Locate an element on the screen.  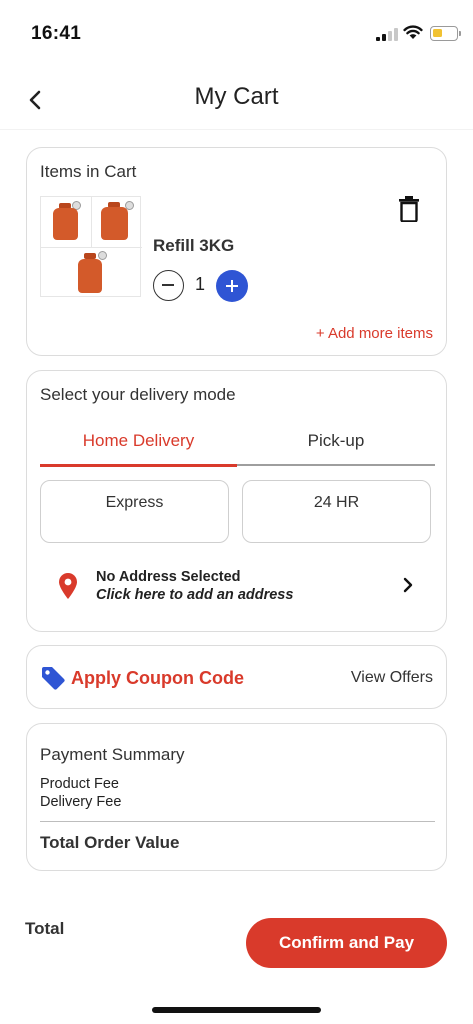
coupon-card: Apply Coupon Code View Offers is located at coordinates (236, 677).